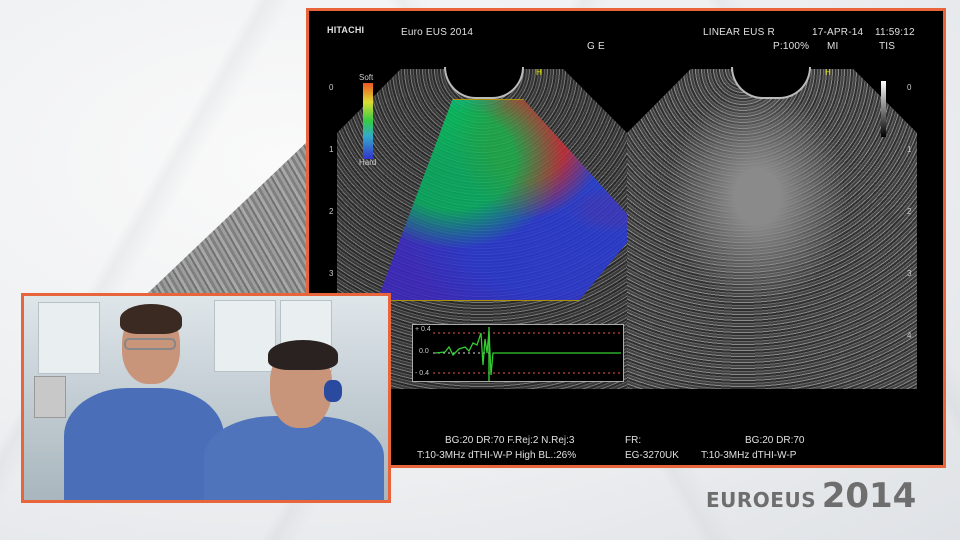 Image resolution: width=960 pixels, height=540 pixels. Describe the element at coordinates (437, 32) in the screenshot. I see `exam-title: Euro EUS 2014` at that location.